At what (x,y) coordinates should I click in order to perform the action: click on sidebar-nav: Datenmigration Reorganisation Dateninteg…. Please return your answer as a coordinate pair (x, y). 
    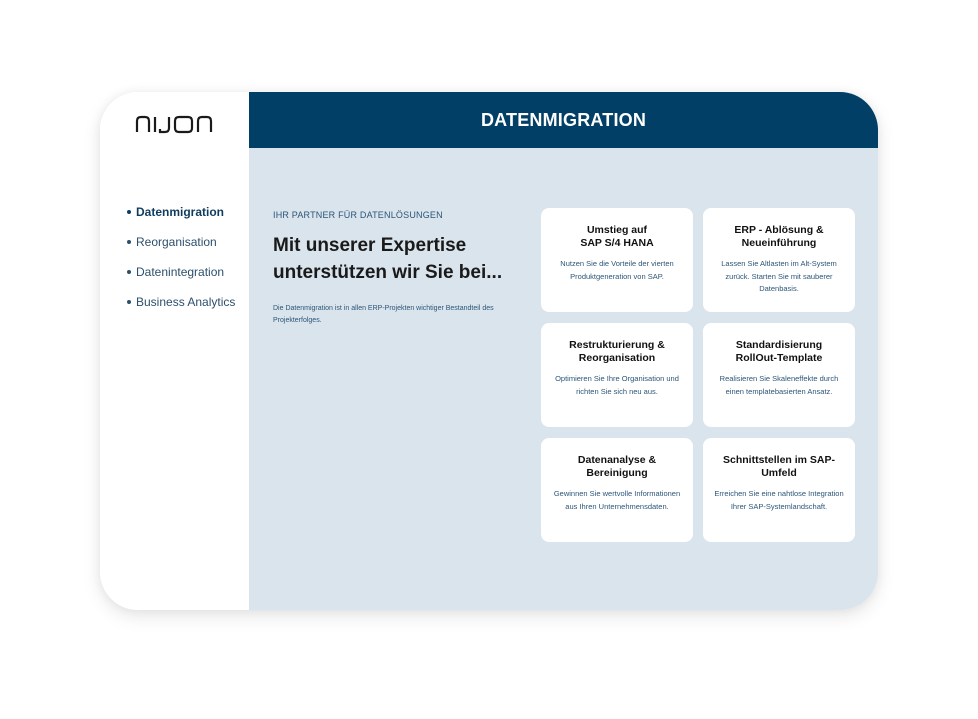
    Looking at the image, I should click on (181, 264).